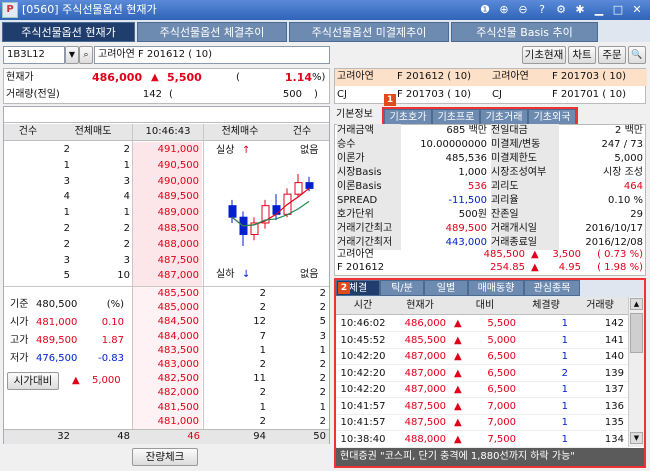  What do you see at coordinates (458, 340) in the screenshot?
I see `trade-arrow-icon: ▲` at bounding box center [458, 340].